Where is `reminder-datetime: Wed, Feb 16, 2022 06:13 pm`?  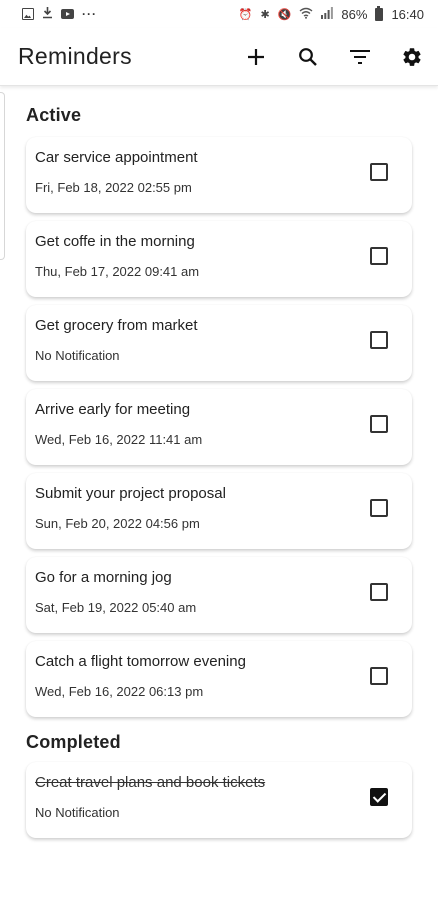
reminder-datetime: Wed, Feb 16, 2022 06:13 pm is located at coordinates (119, 691).